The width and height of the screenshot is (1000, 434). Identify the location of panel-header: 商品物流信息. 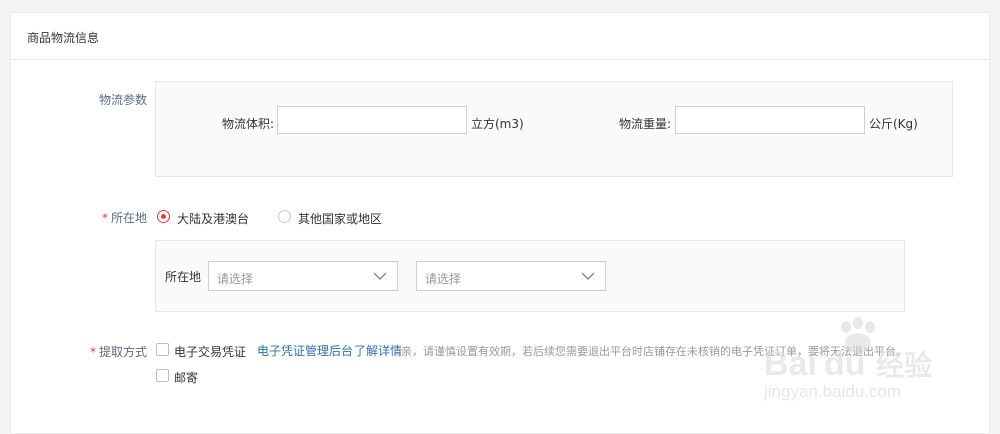
(500, 36).